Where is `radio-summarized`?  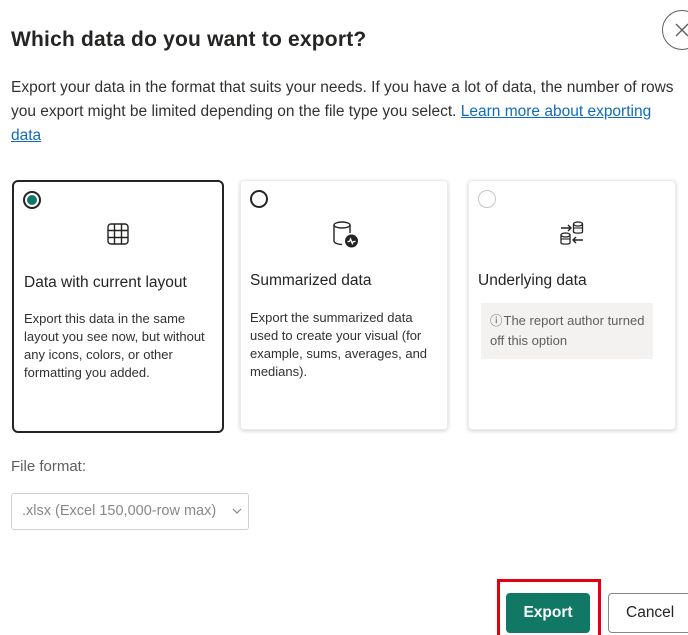 radio-summarized is located at coordinates (259, 199).